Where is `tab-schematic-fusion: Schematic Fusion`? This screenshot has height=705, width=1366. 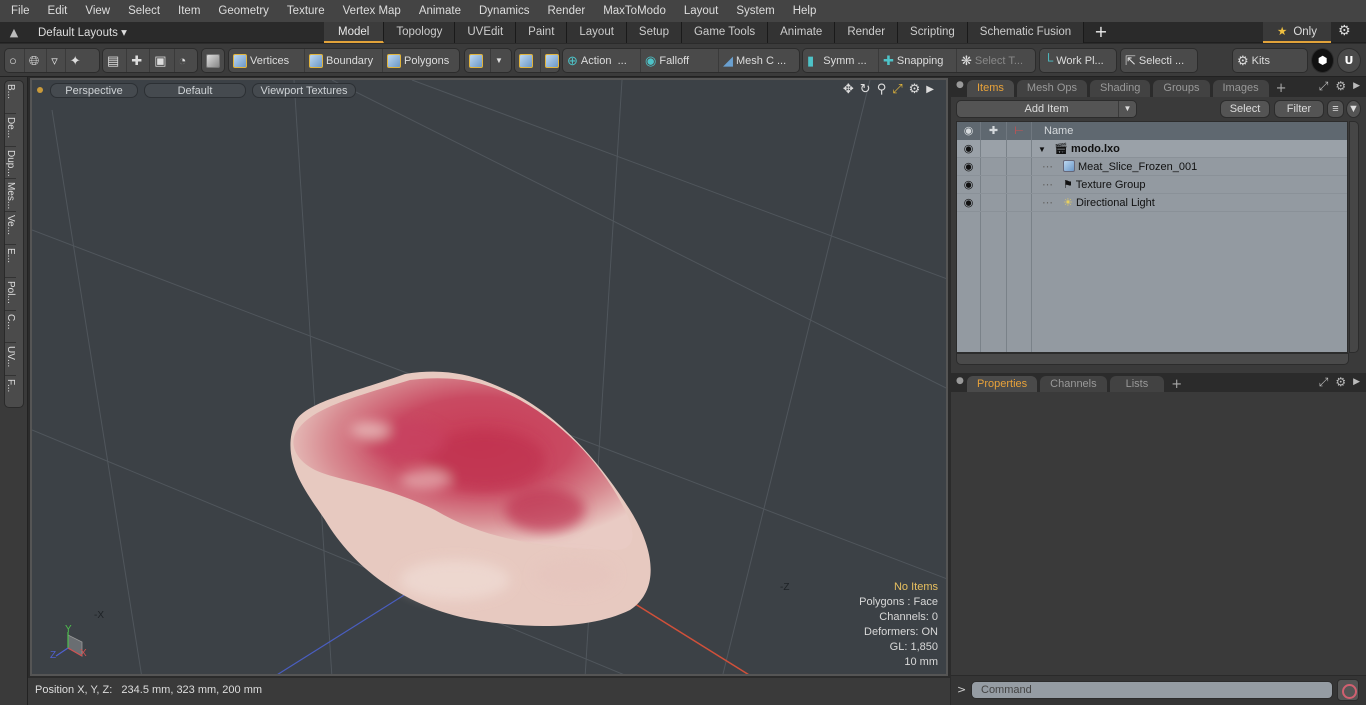 tab-schematic-fusion: Schematic Fusion is located at coordinates (1026, 32).